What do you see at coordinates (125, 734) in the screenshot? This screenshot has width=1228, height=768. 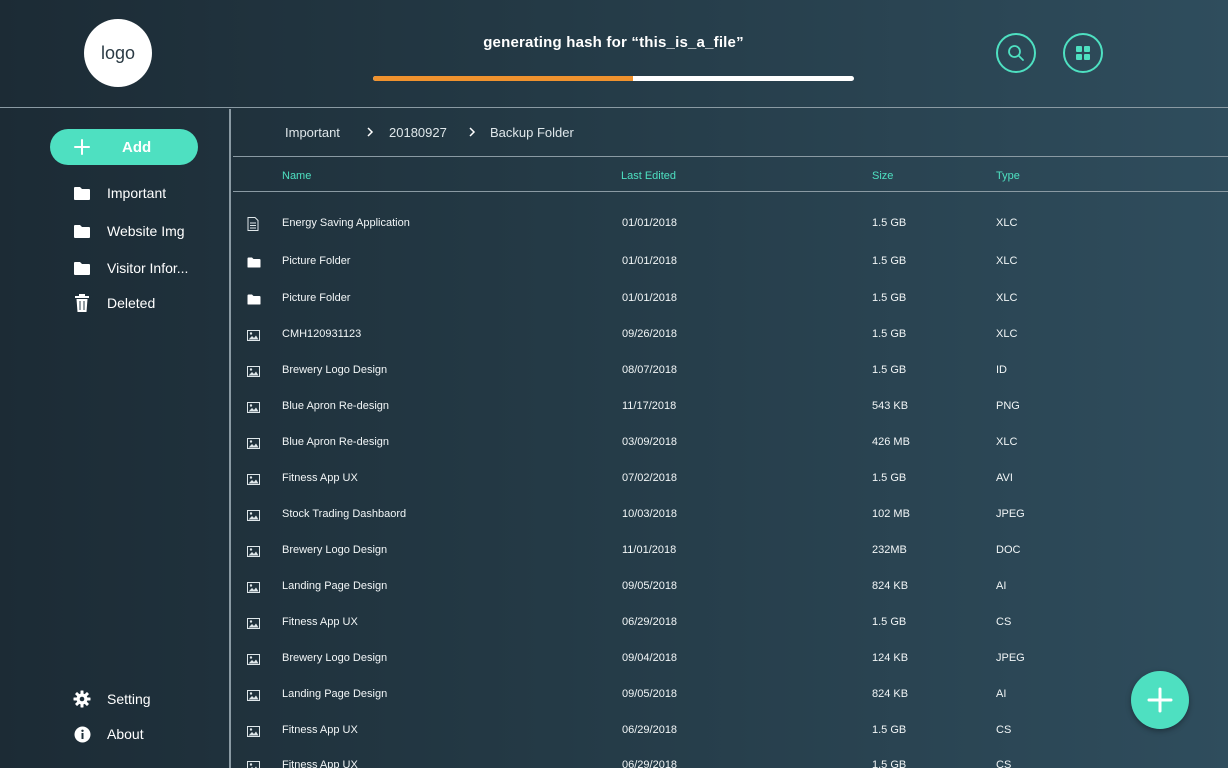 I see `sidebar-item-label: About` at bounding box center [125, 734].